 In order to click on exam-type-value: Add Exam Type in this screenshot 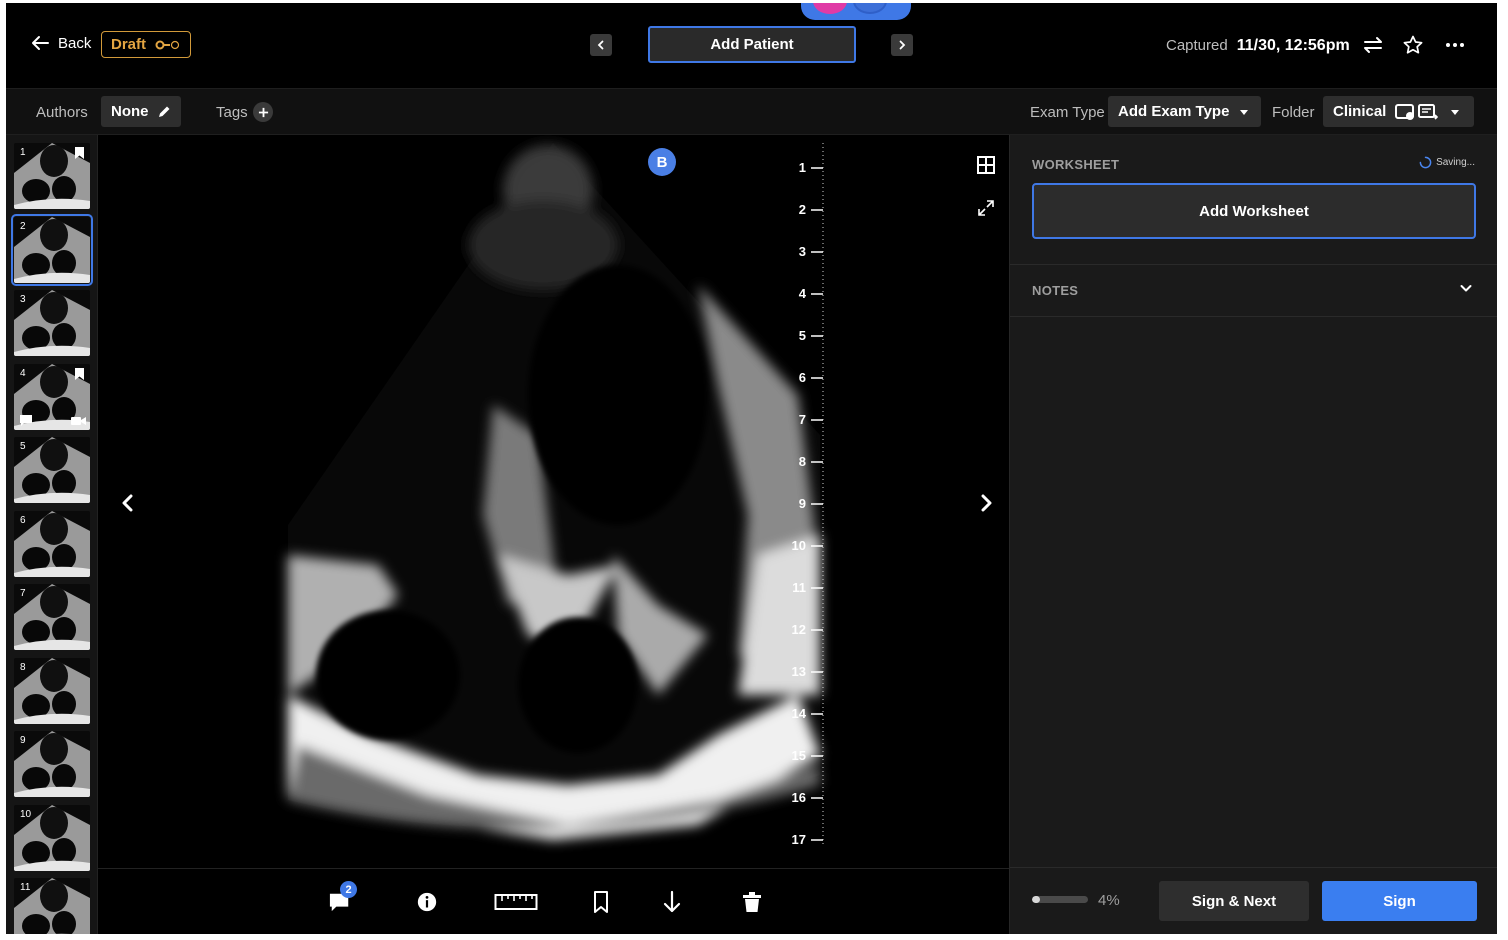, I will do `click(1174, 111)`.